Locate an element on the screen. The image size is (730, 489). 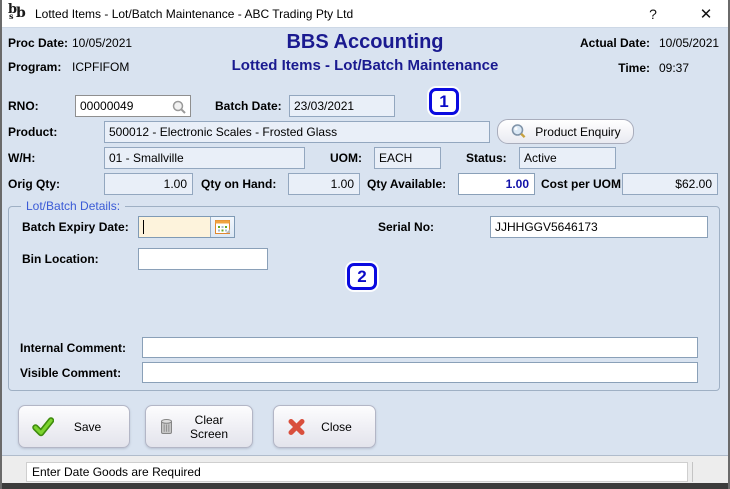
status-bar-divider is located at coordinates (692, 472).